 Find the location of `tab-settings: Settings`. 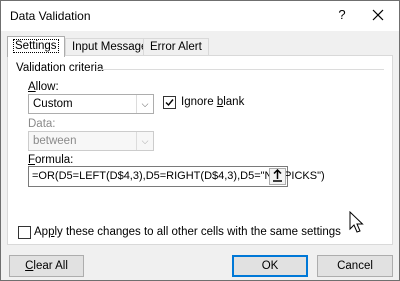

tab-settings: Settings is located at coordinates (36, 46).